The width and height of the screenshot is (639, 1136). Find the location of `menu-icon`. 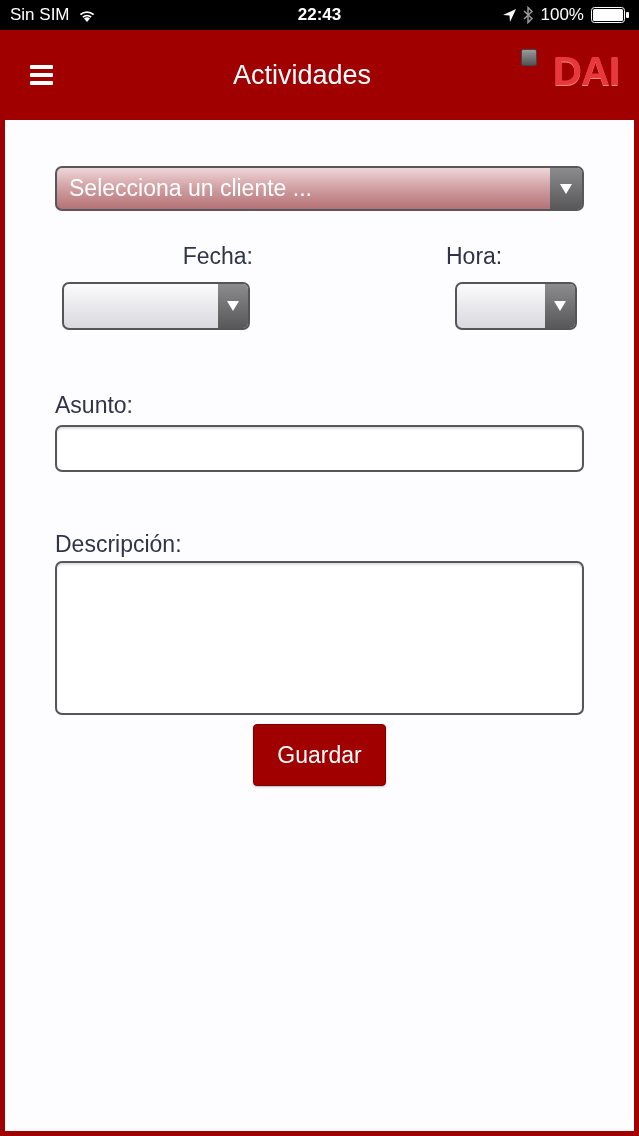

menu-icon is located at coordinates (41, 75).